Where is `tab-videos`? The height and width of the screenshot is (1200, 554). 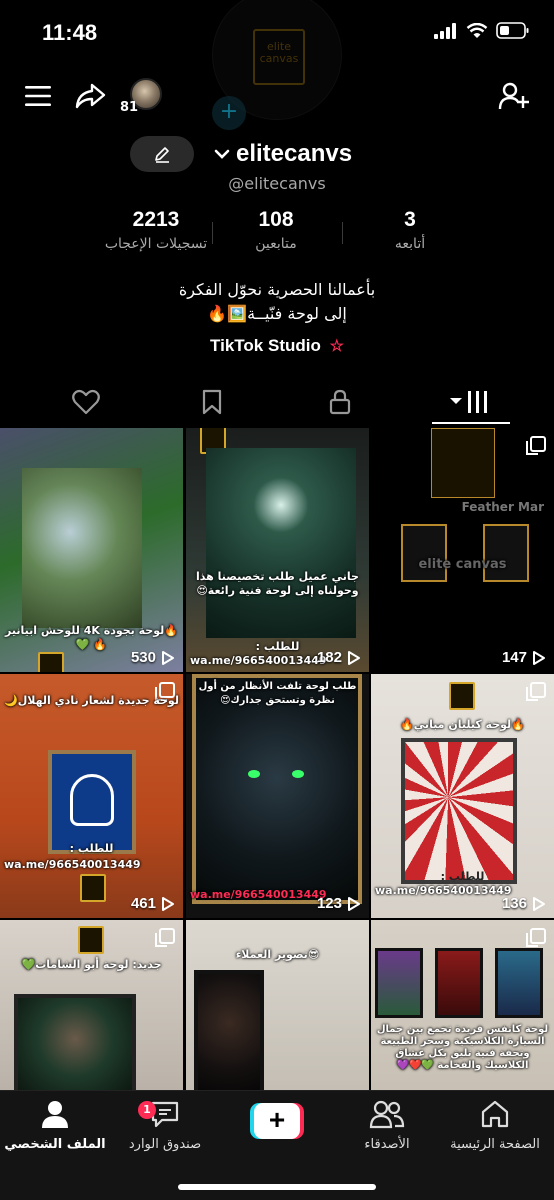
tab-videos is located at coordinates (470, 402).